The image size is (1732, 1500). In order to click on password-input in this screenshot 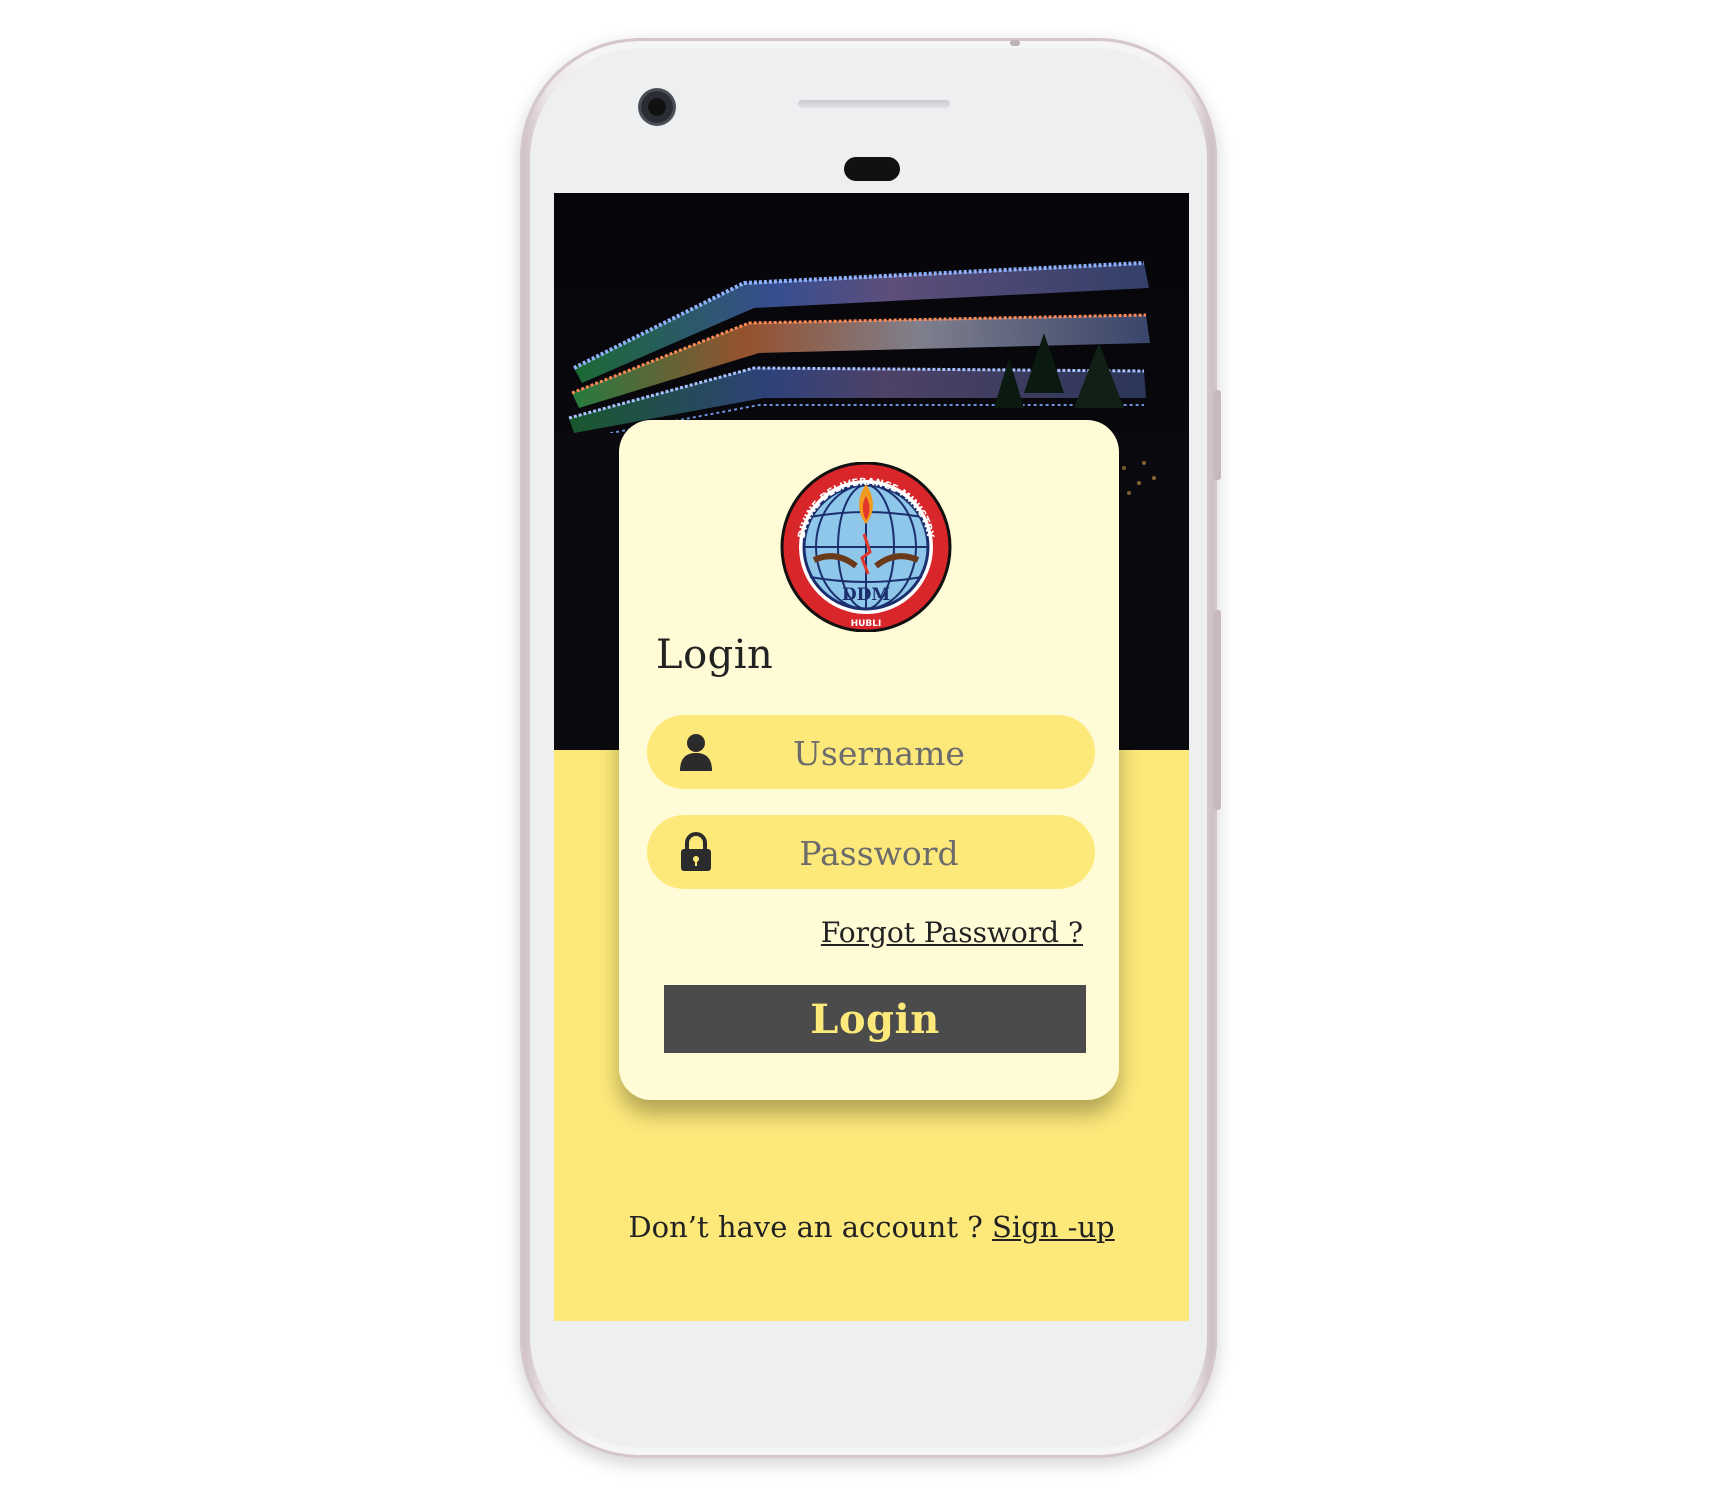, I will do `click(879, 853)`.